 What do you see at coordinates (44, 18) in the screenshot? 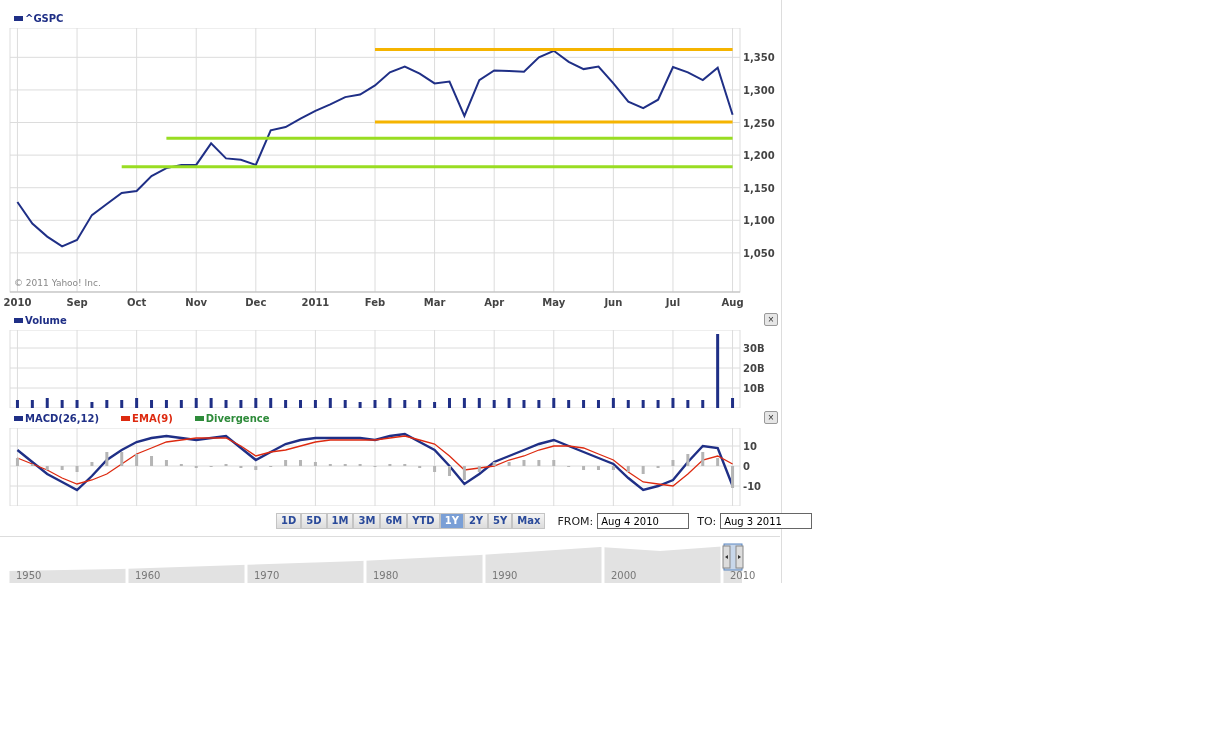
I see `legend-label: ^GSPC` at bounding box center [44, 18].